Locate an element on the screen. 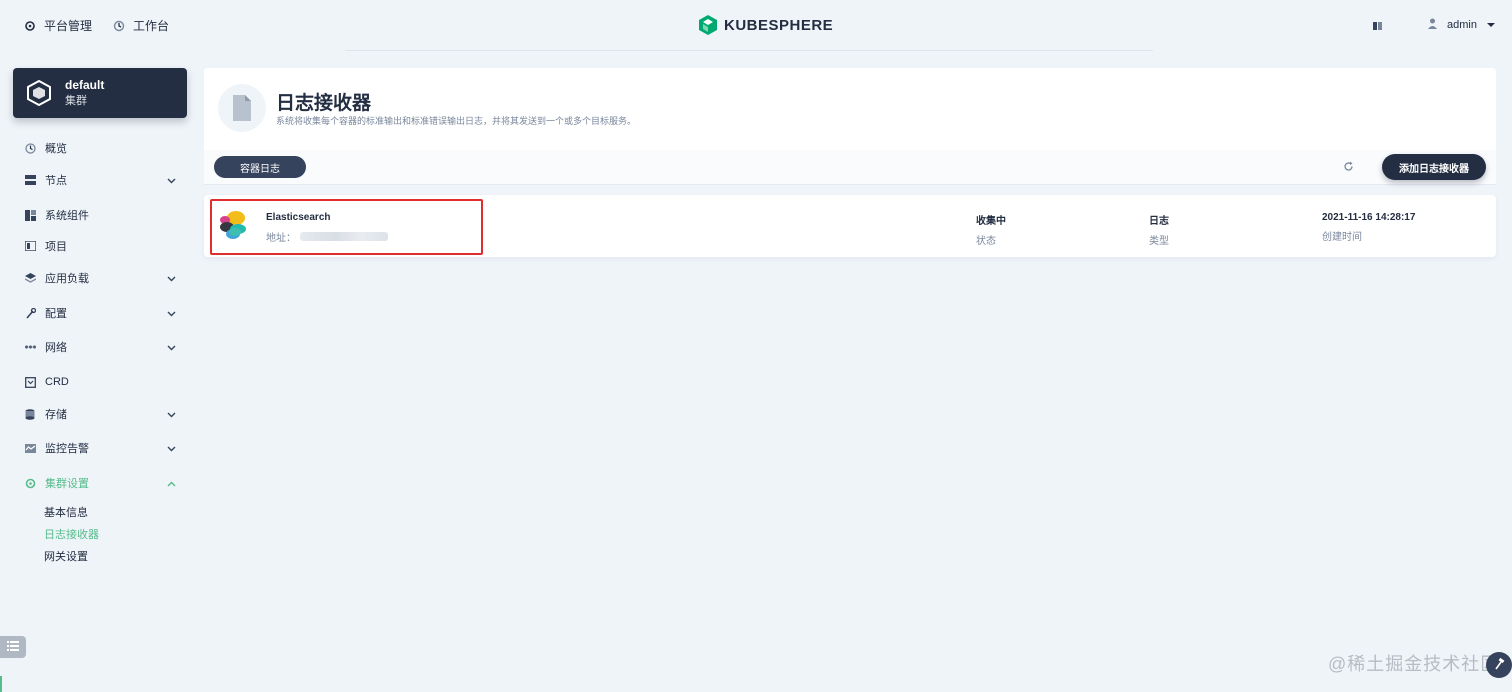 Image resolution: width=1512 pixels, height=692 pixels. sidebar-item-label: 存储 is located at coordinates (56, 415).